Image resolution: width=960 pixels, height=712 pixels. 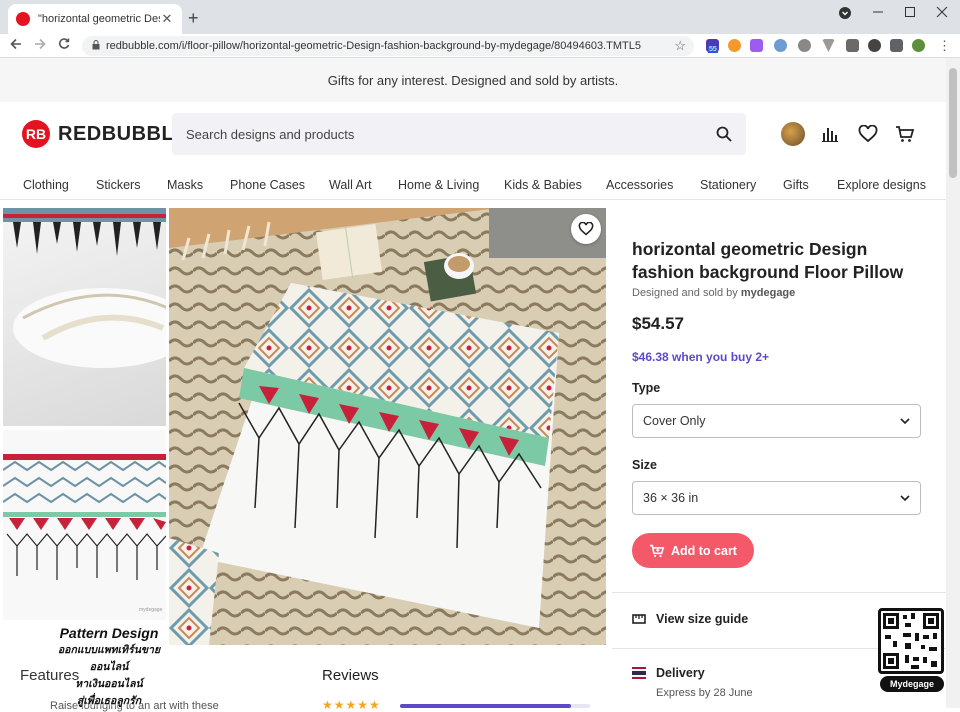 I want to click on size-select-value: 36 × 36 in, so click(x=671, y=498).